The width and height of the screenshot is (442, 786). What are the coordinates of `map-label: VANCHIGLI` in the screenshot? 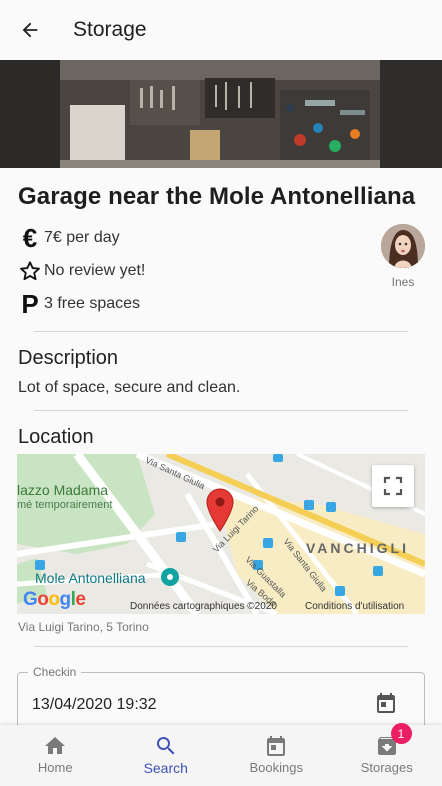 It's located at (357, 548).